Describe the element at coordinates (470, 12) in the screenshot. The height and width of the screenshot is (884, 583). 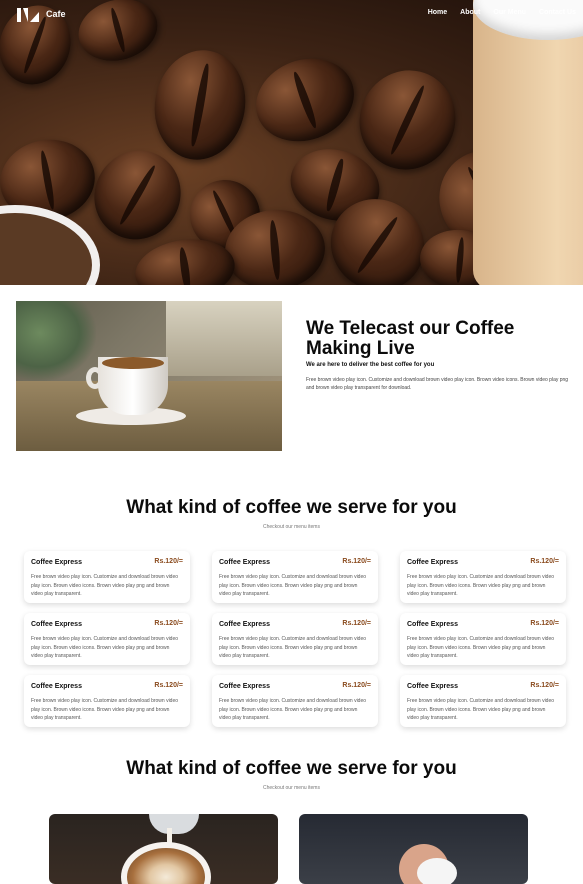
I see `nav-link-about: About` at that location.